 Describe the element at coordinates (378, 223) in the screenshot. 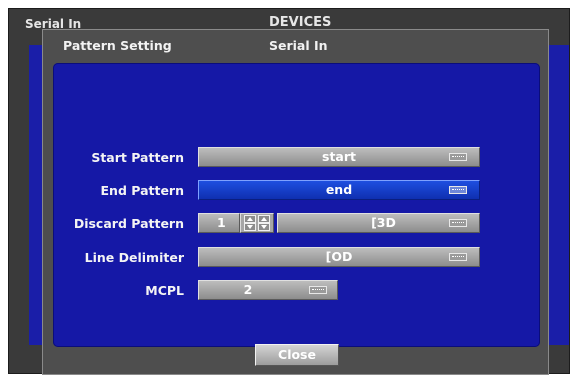

I see `discard-pattern-field: [3D` at that location.